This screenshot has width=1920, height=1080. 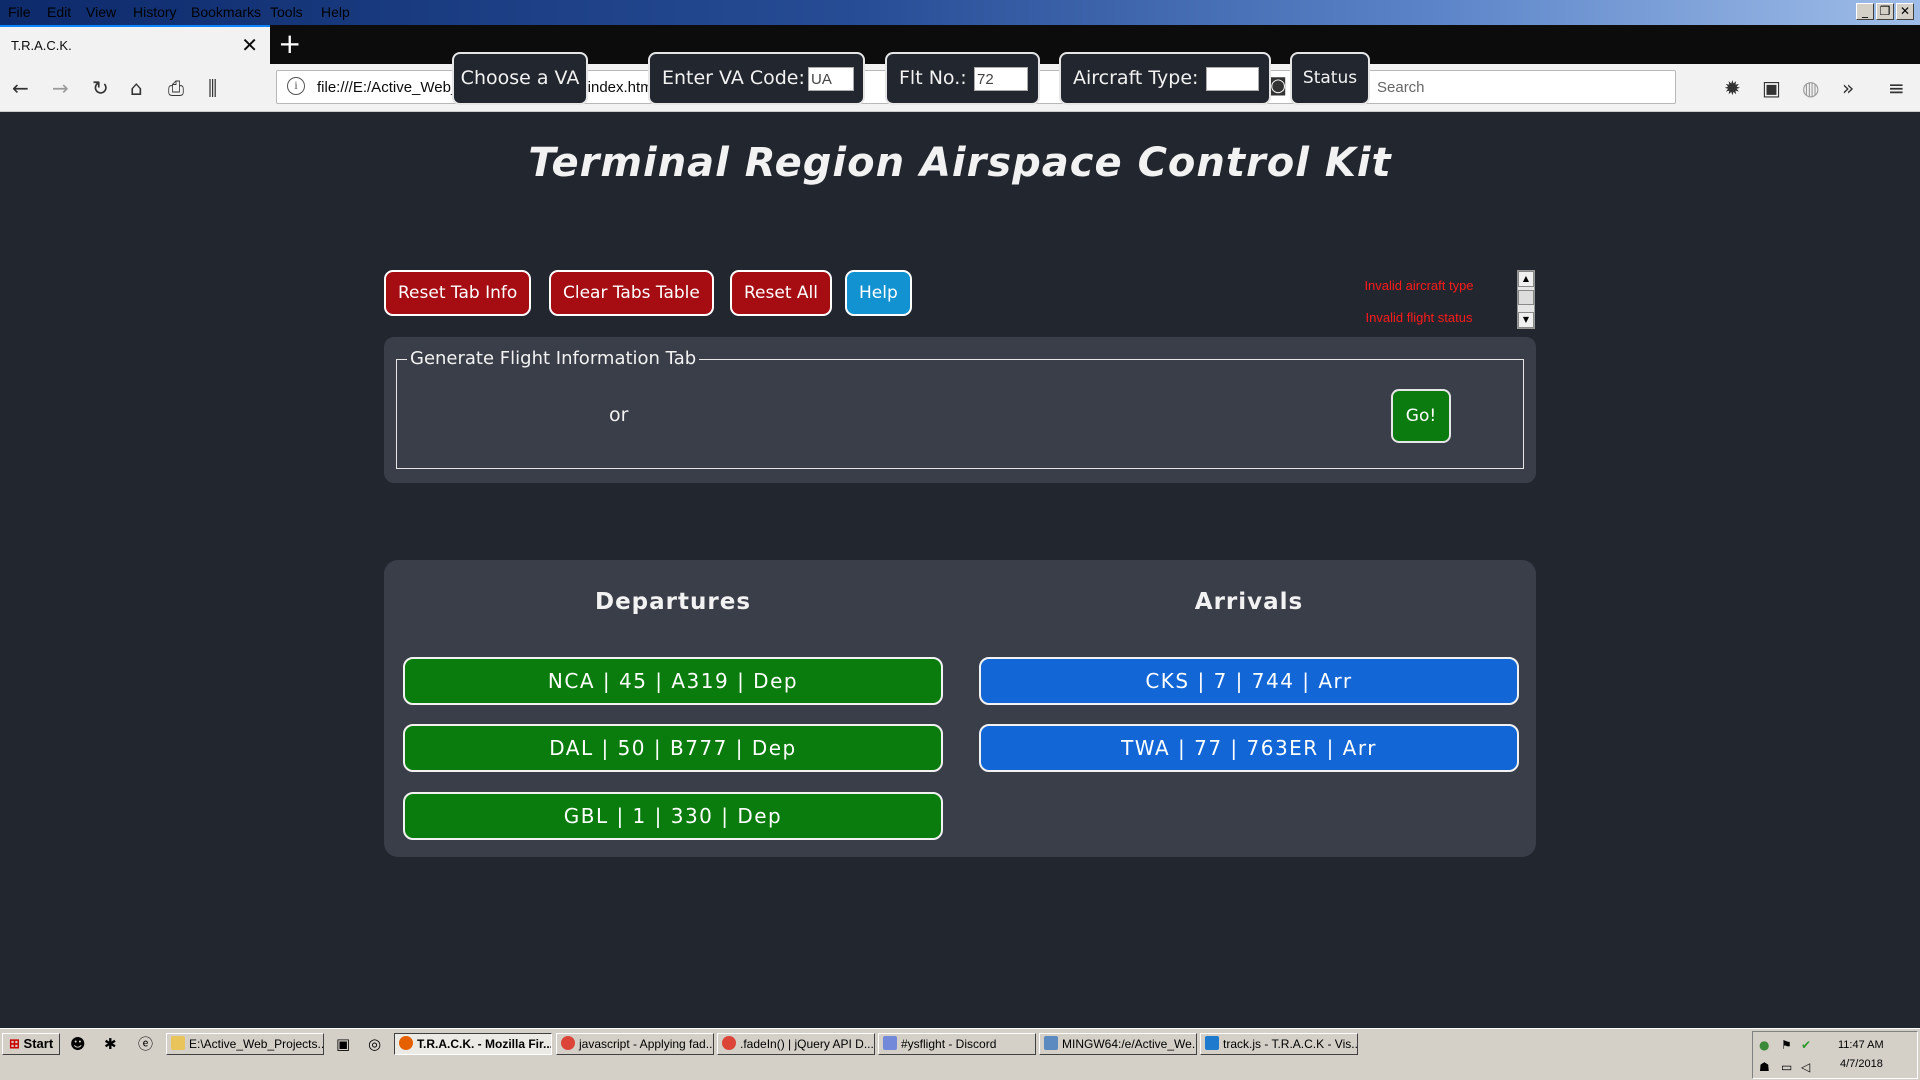 What do you see at coordinates (335, 12) in the screenshot?
I see `menu-help: Help` at bounding box center [335, 12].